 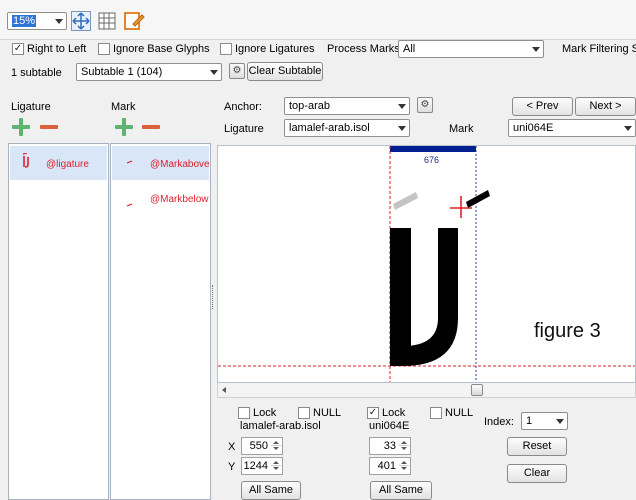 I want to click on list-item: @ligature, so click(x=58, y=163).